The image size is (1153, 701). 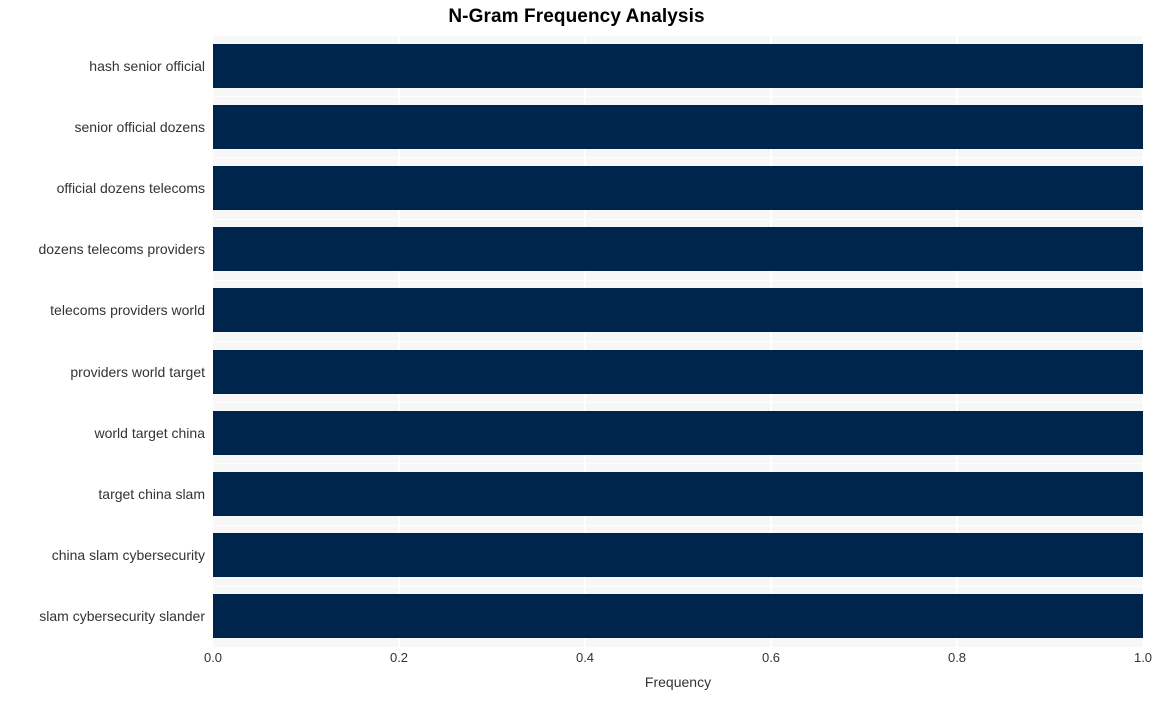 What do you see at coordinates (678, 682) in the screenshot?
I see `x-axis-title: Frequency` at bounding box center [678, 682].